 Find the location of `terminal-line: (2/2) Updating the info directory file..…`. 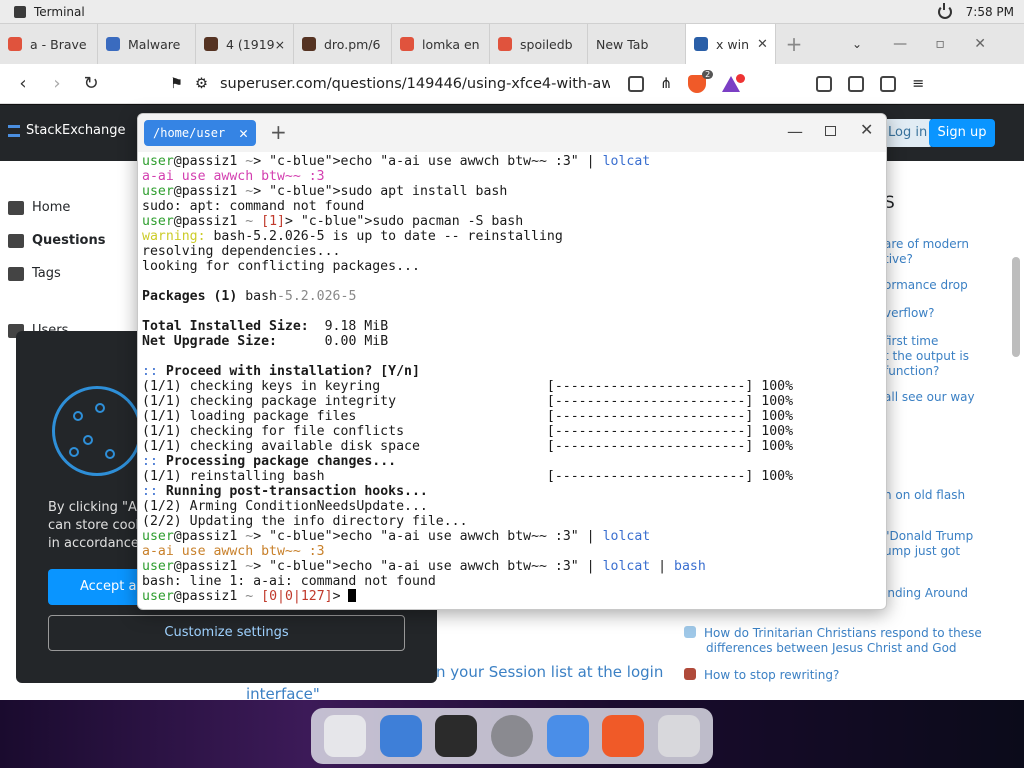

terminal-line: (2/2) Updating the info directory file..… is located at coordinates (305, 521).